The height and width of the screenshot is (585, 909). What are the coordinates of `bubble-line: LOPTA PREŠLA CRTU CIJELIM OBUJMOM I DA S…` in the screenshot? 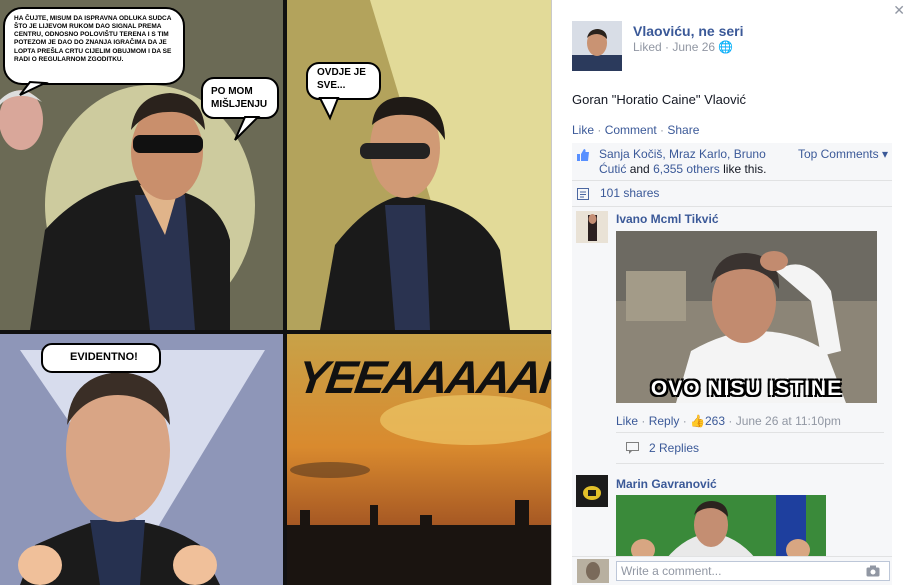 It's located at (93, 51).